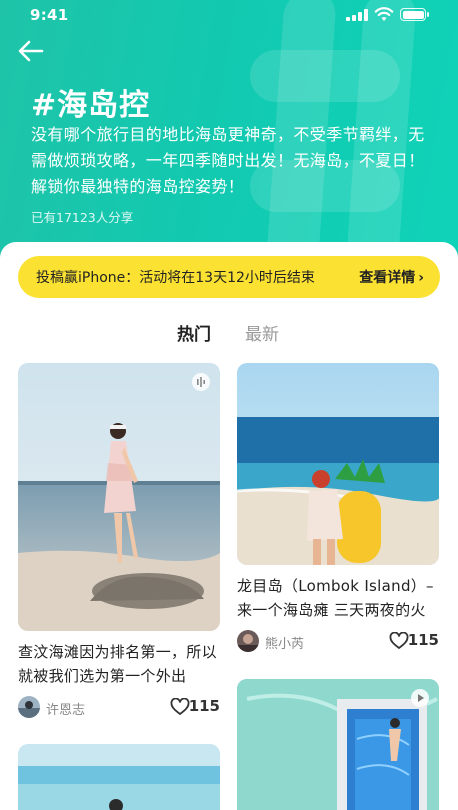  Describe the element at coordinates (229, 335) in the screenshot. I see `feed-tabs: 热门 最新` at that location.